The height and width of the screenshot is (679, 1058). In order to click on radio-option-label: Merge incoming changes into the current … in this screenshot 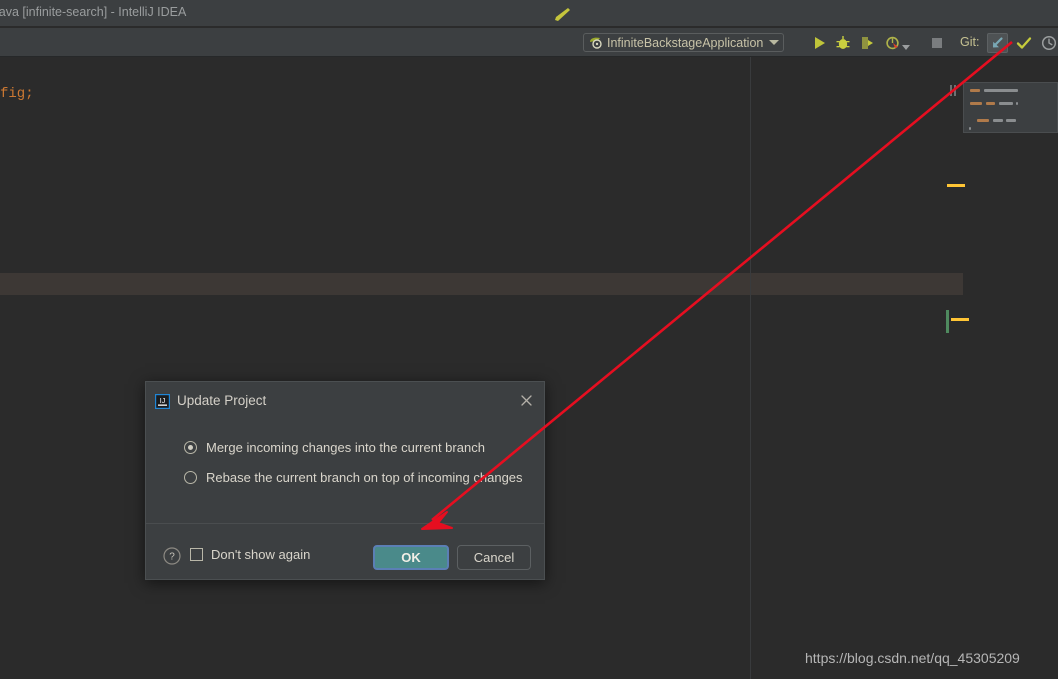, I will do `click(345, 447)`.